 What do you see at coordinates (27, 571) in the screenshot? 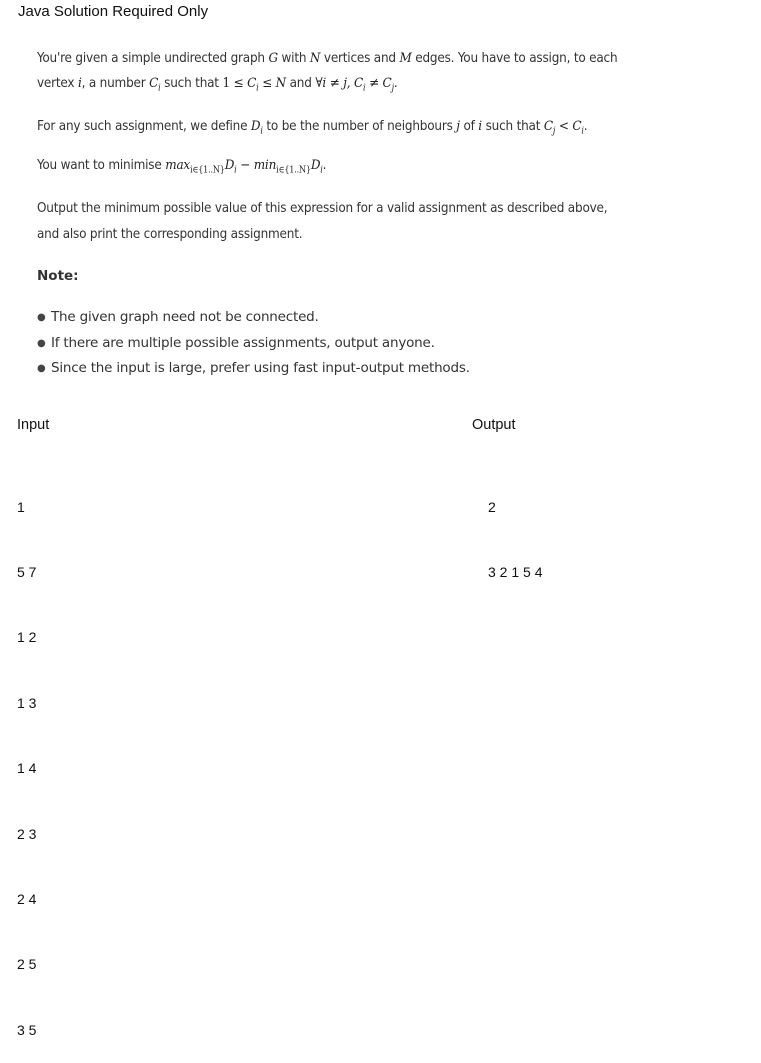
I see `input-line: 5 7` at bounding box center [27, 571].